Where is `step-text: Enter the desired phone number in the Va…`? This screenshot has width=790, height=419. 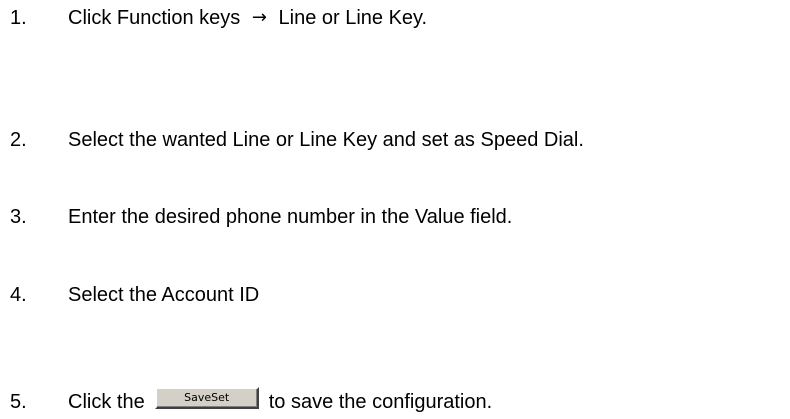
step-text: Enter the desired phone number in the Va… is located at coordinates (290, 217).